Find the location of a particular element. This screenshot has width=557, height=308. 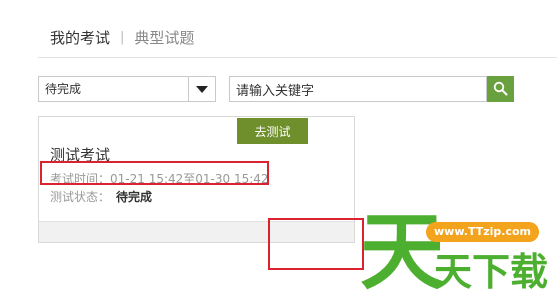

exam-status: 测试状态： 待完成 is located at coordinates (101, 196).